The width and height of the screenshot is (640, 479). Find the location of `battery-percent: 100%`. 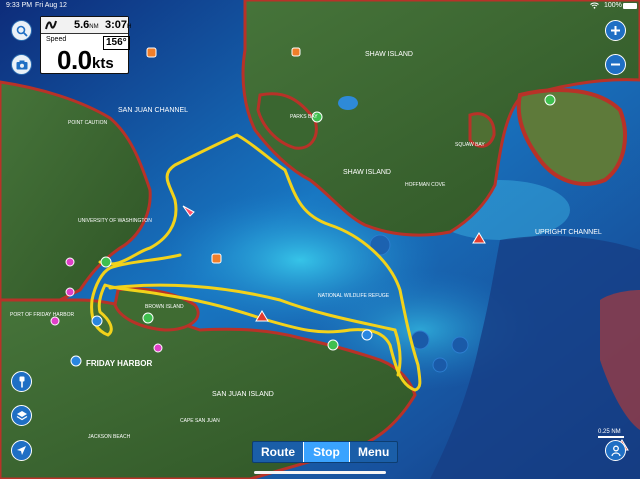

battery-percent: 100% is located at coordinates (613, 5).